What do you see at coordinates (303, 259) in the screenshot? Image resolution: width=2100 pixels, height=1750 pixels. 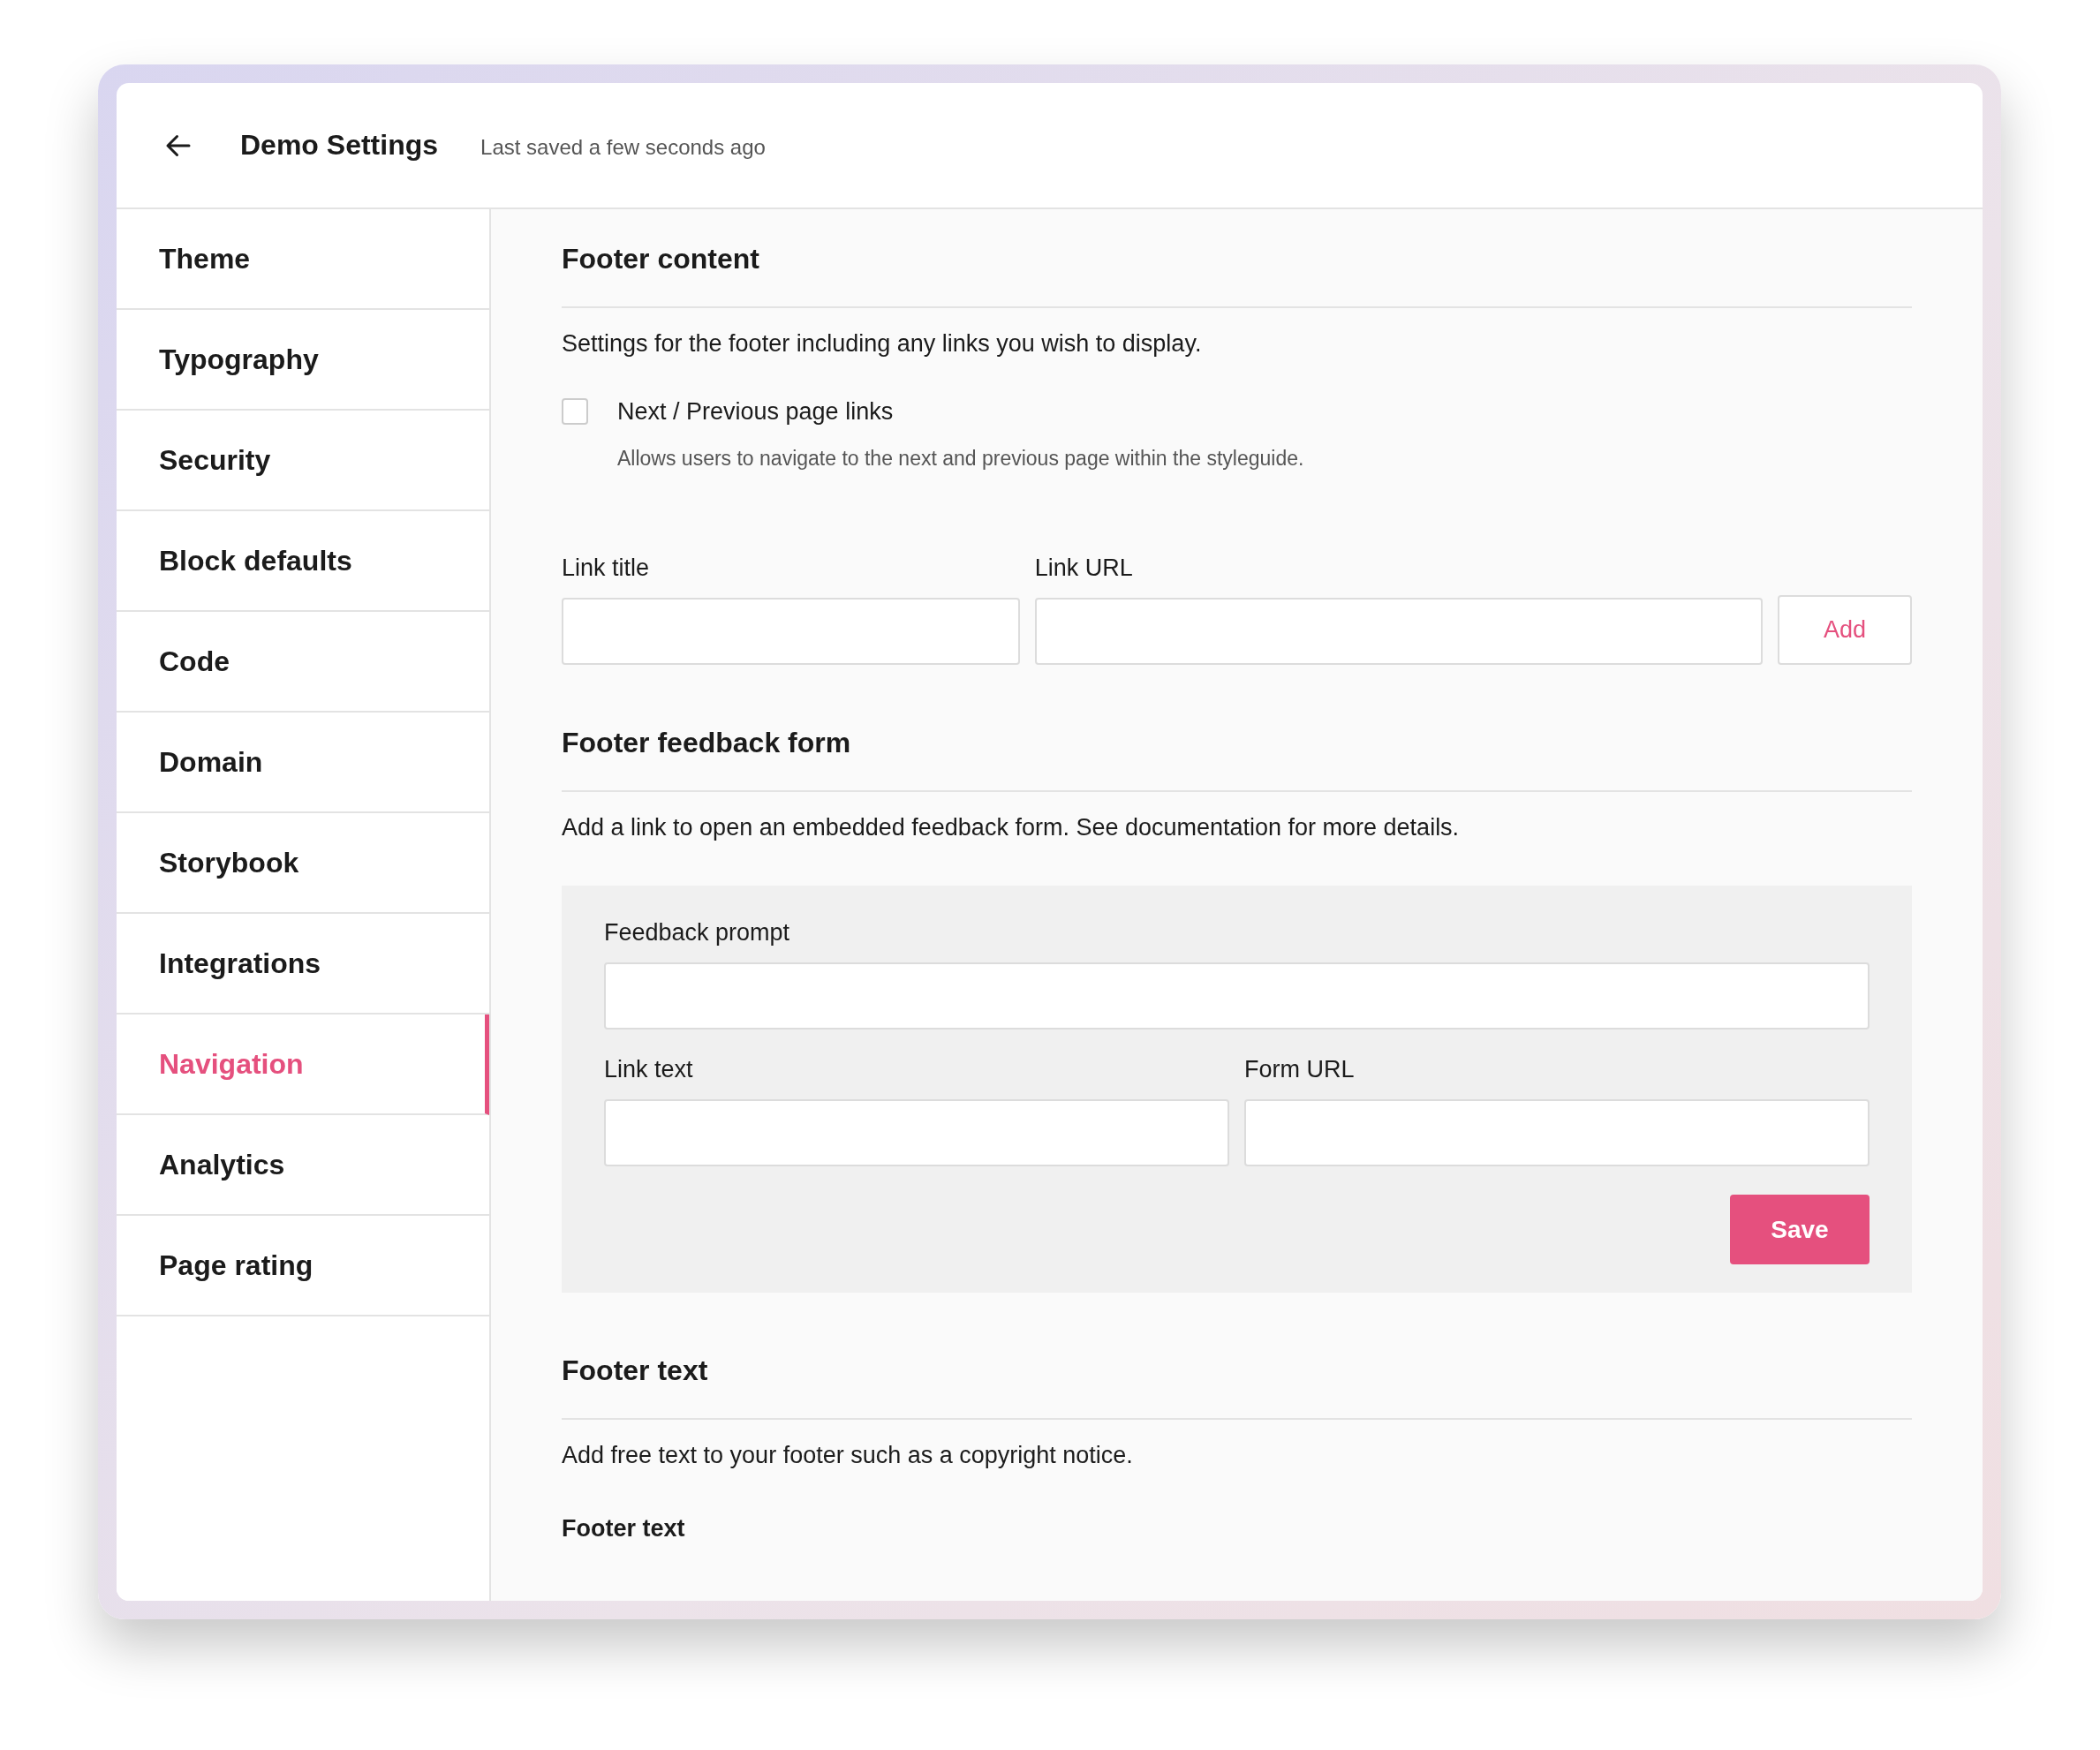 I see `sidebar-item: Theme` at bounding box center [303, 259].